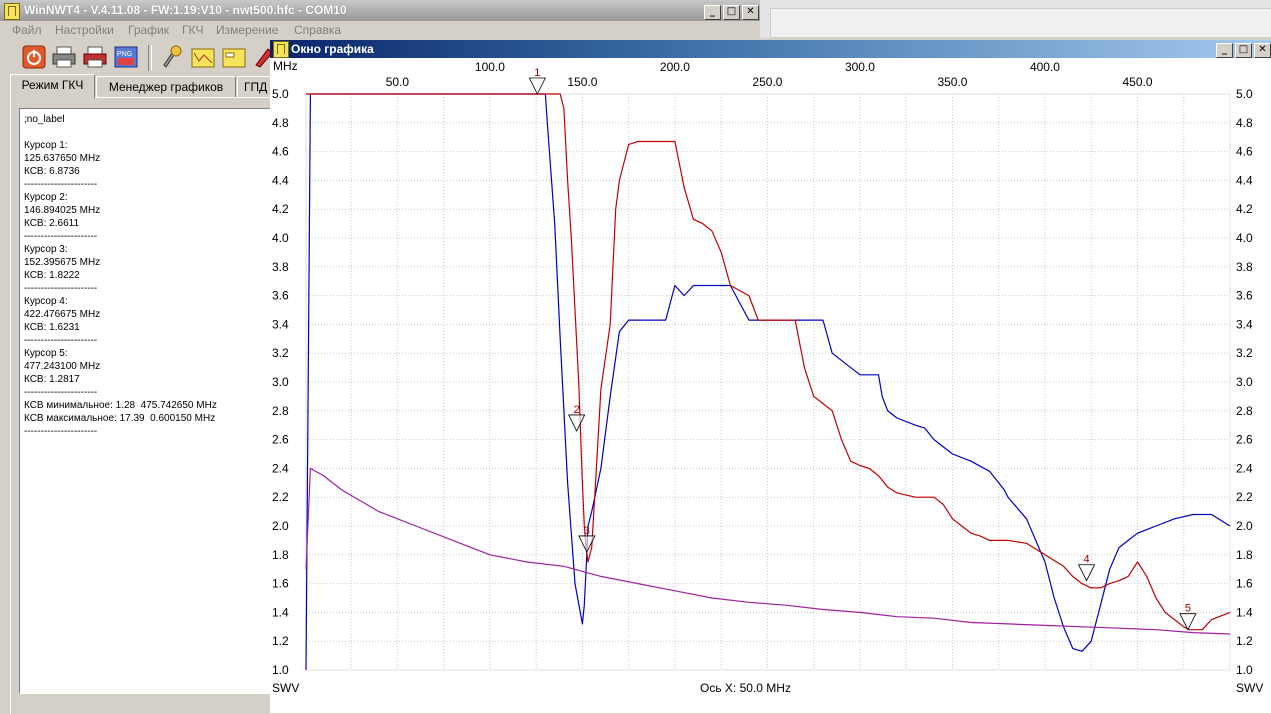 The image size is (1271, 714). I want to click on y-tick-label-right: 3.8, so click(1244, 267).